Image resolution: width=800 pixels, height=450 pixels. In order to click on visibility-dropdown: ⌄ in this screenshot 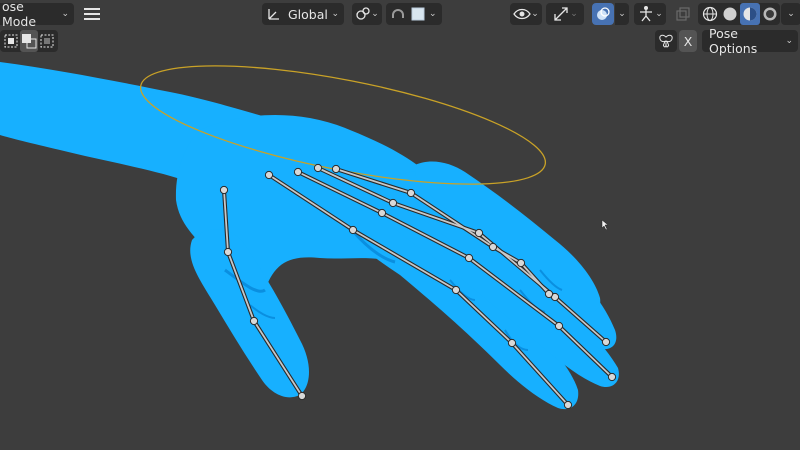, I will do `click(526, 14)`.